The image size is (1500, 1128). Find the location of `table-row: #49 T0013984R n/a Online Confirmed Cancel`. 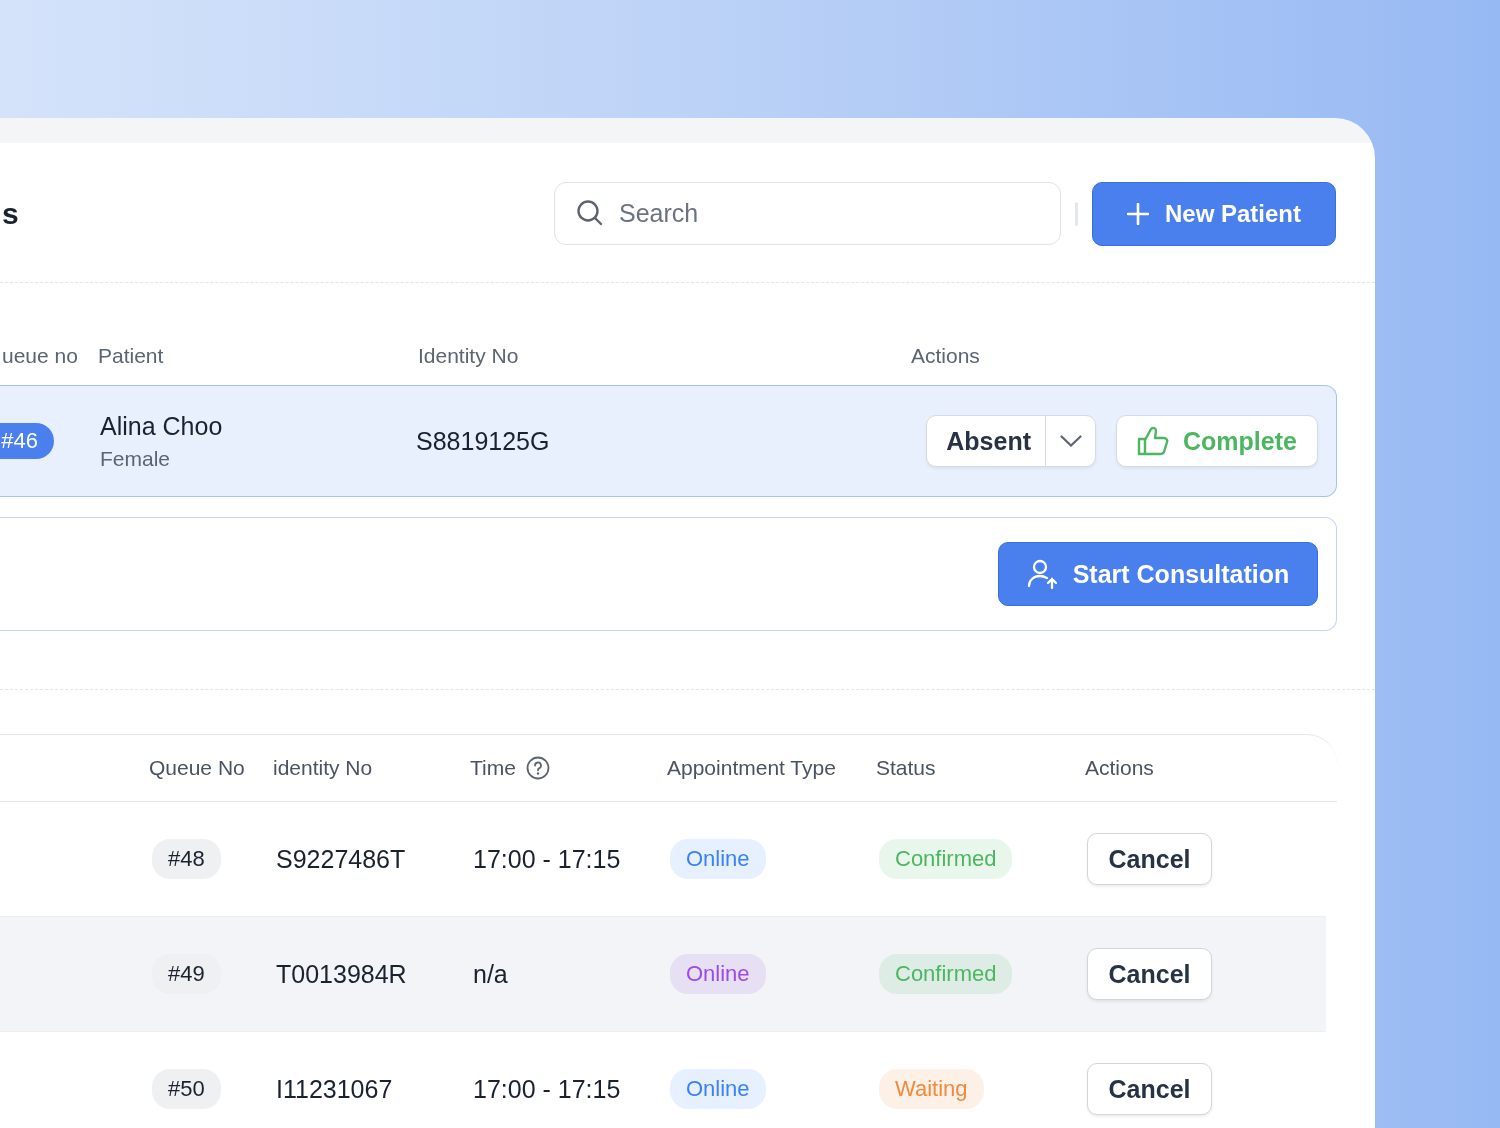

table-row: #49 T0013984R n/a Online Confirmed Cancel is located at coordinates (663, 974).